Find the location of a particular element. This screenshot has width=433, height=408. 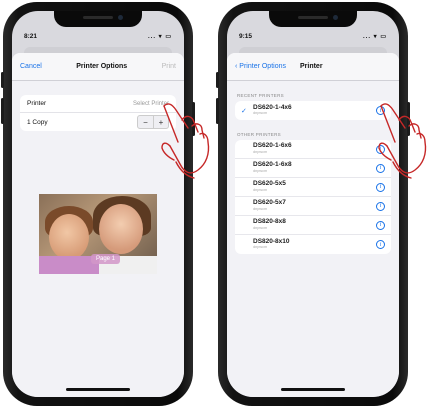

printer-name: DS620-1-6x8 is located at coordinates (272, 165).